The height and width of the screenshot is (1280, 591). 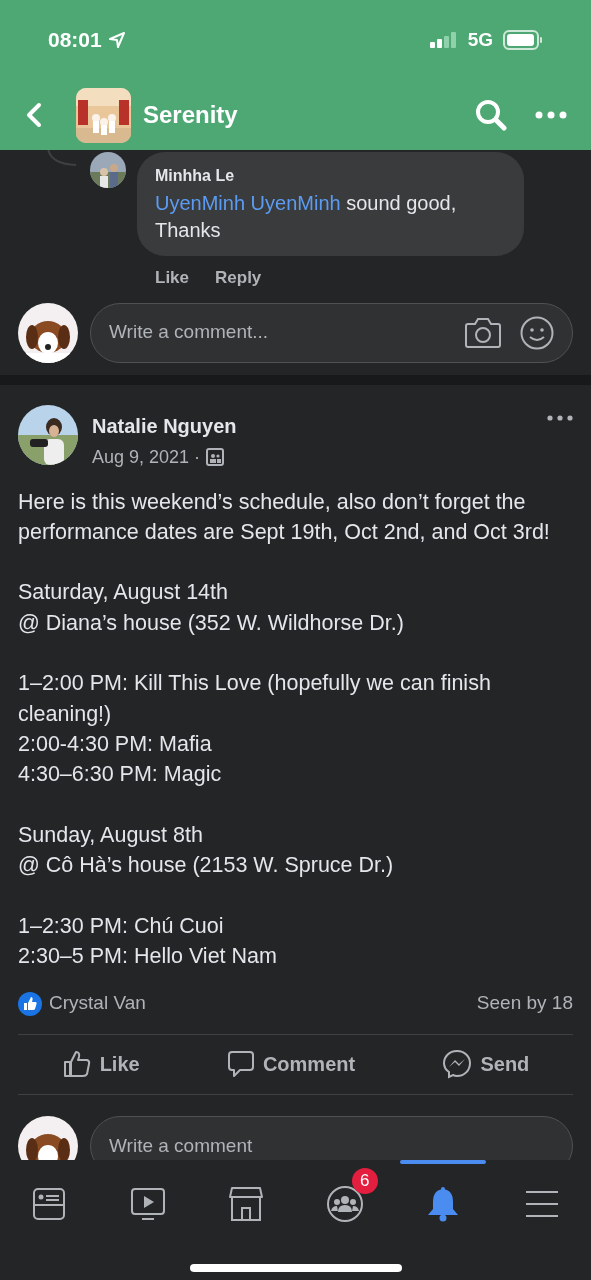 I want to click on post-text: Here is this weekend’s schedule, also don’t forget the performance dates are Sept 19th, Oct 2nd, and Oct 3rd!, so click(x=284, y=517).